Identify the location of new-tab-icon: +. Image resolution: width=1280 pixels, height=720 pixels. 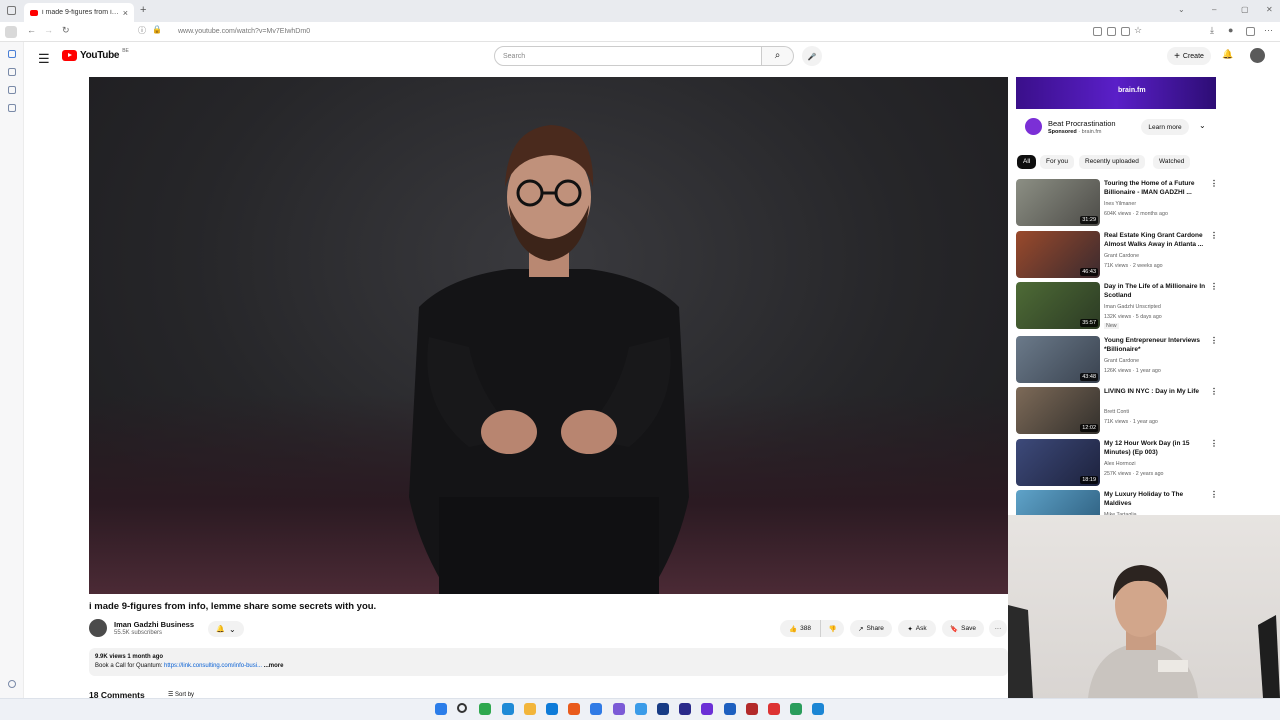
(143, 10).